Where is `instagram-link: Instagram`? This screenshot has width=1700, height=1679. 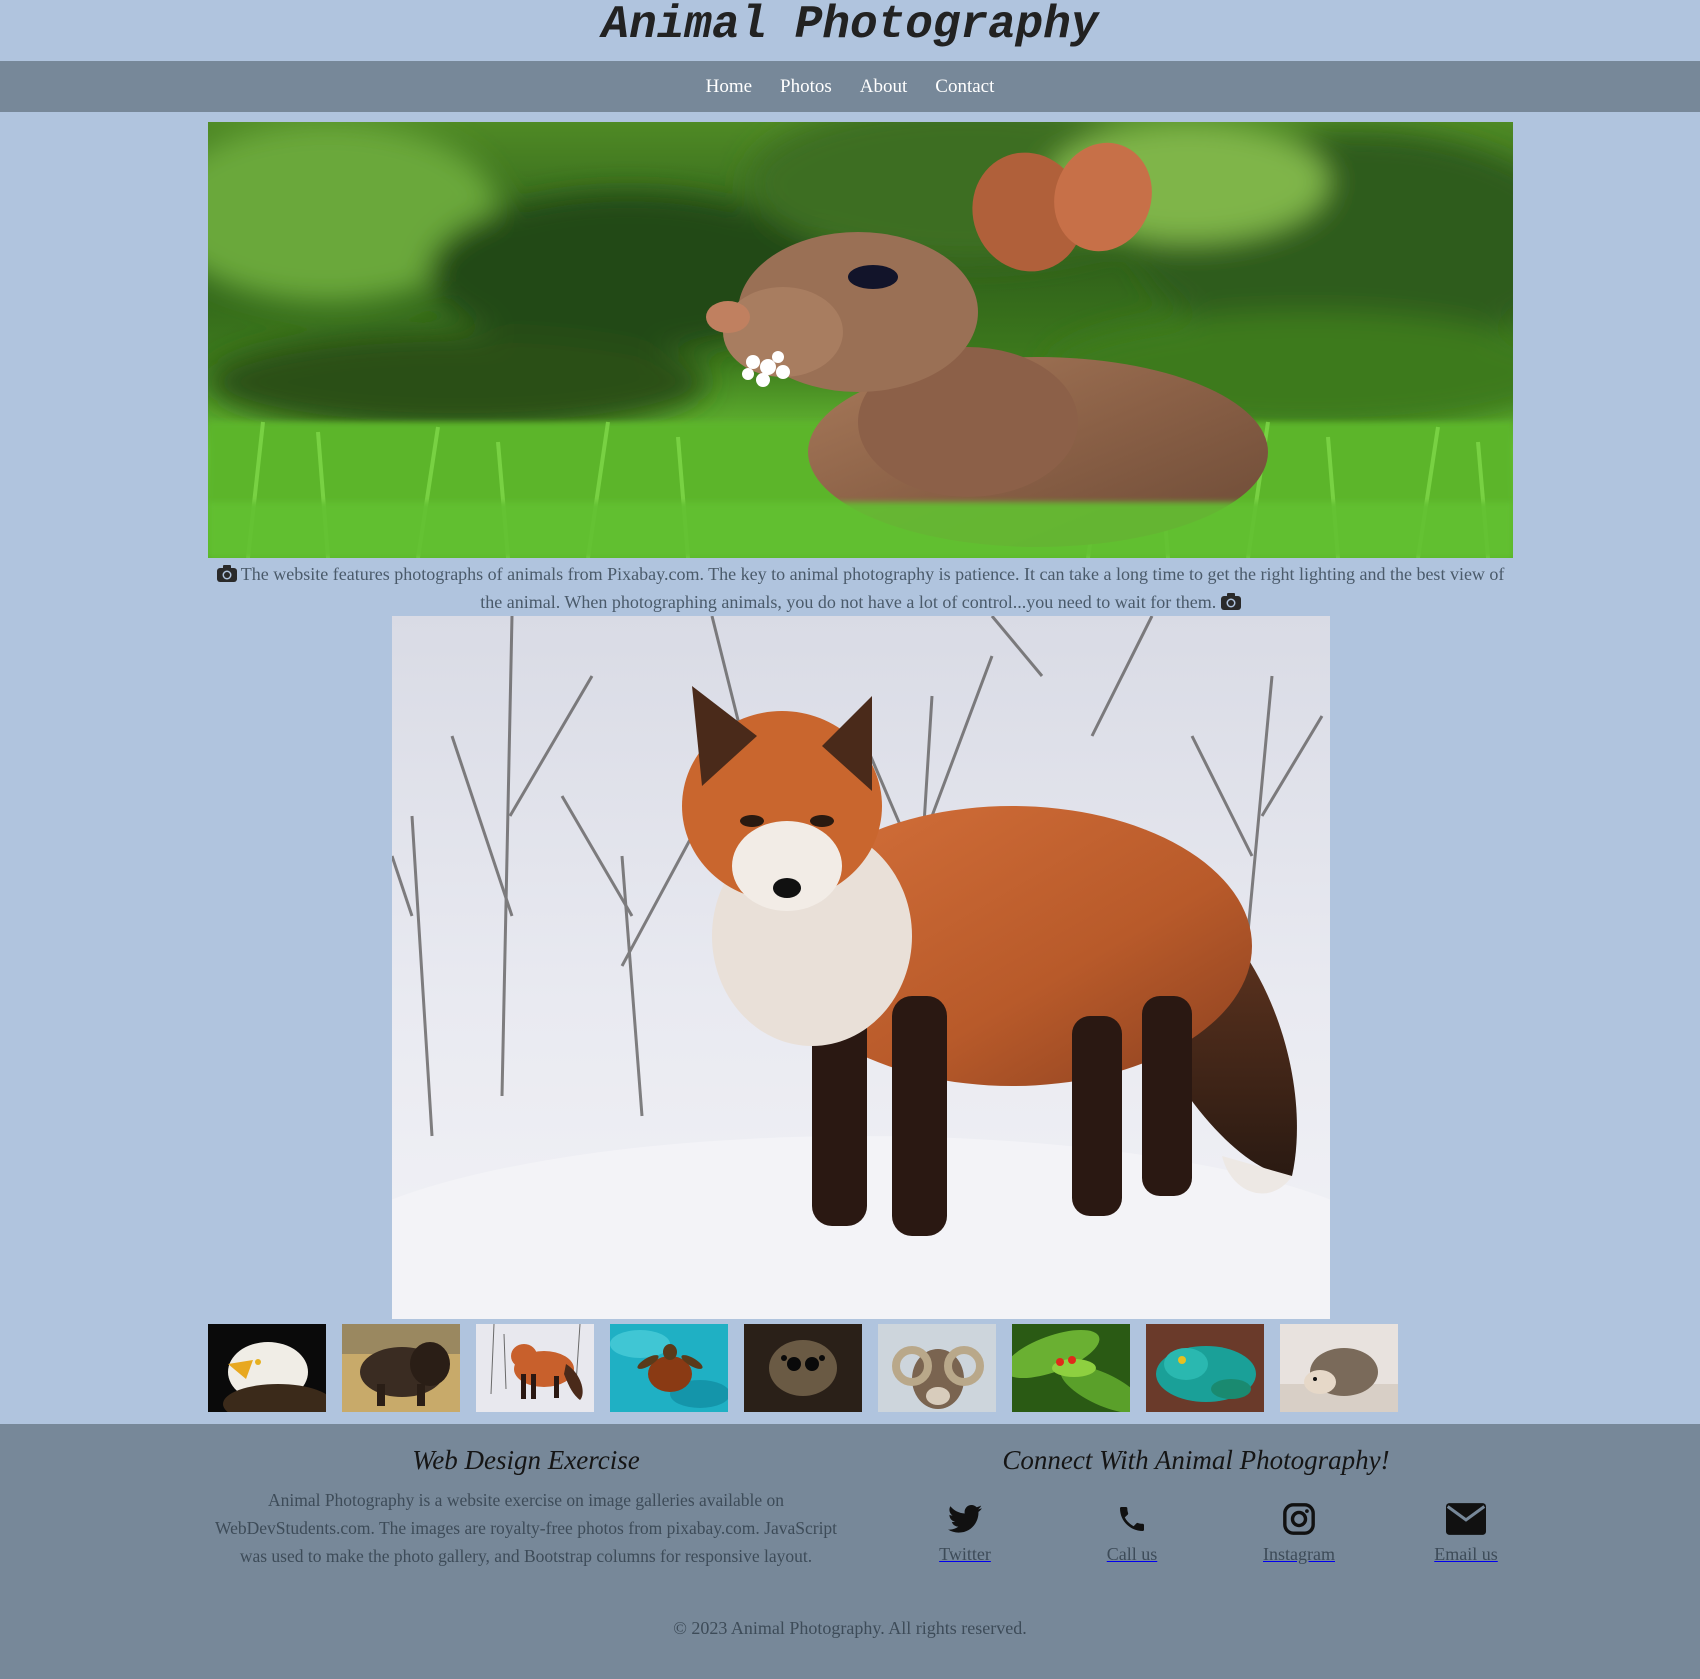 instagram-link: Instagram is located at coordinates (1299, 1532).